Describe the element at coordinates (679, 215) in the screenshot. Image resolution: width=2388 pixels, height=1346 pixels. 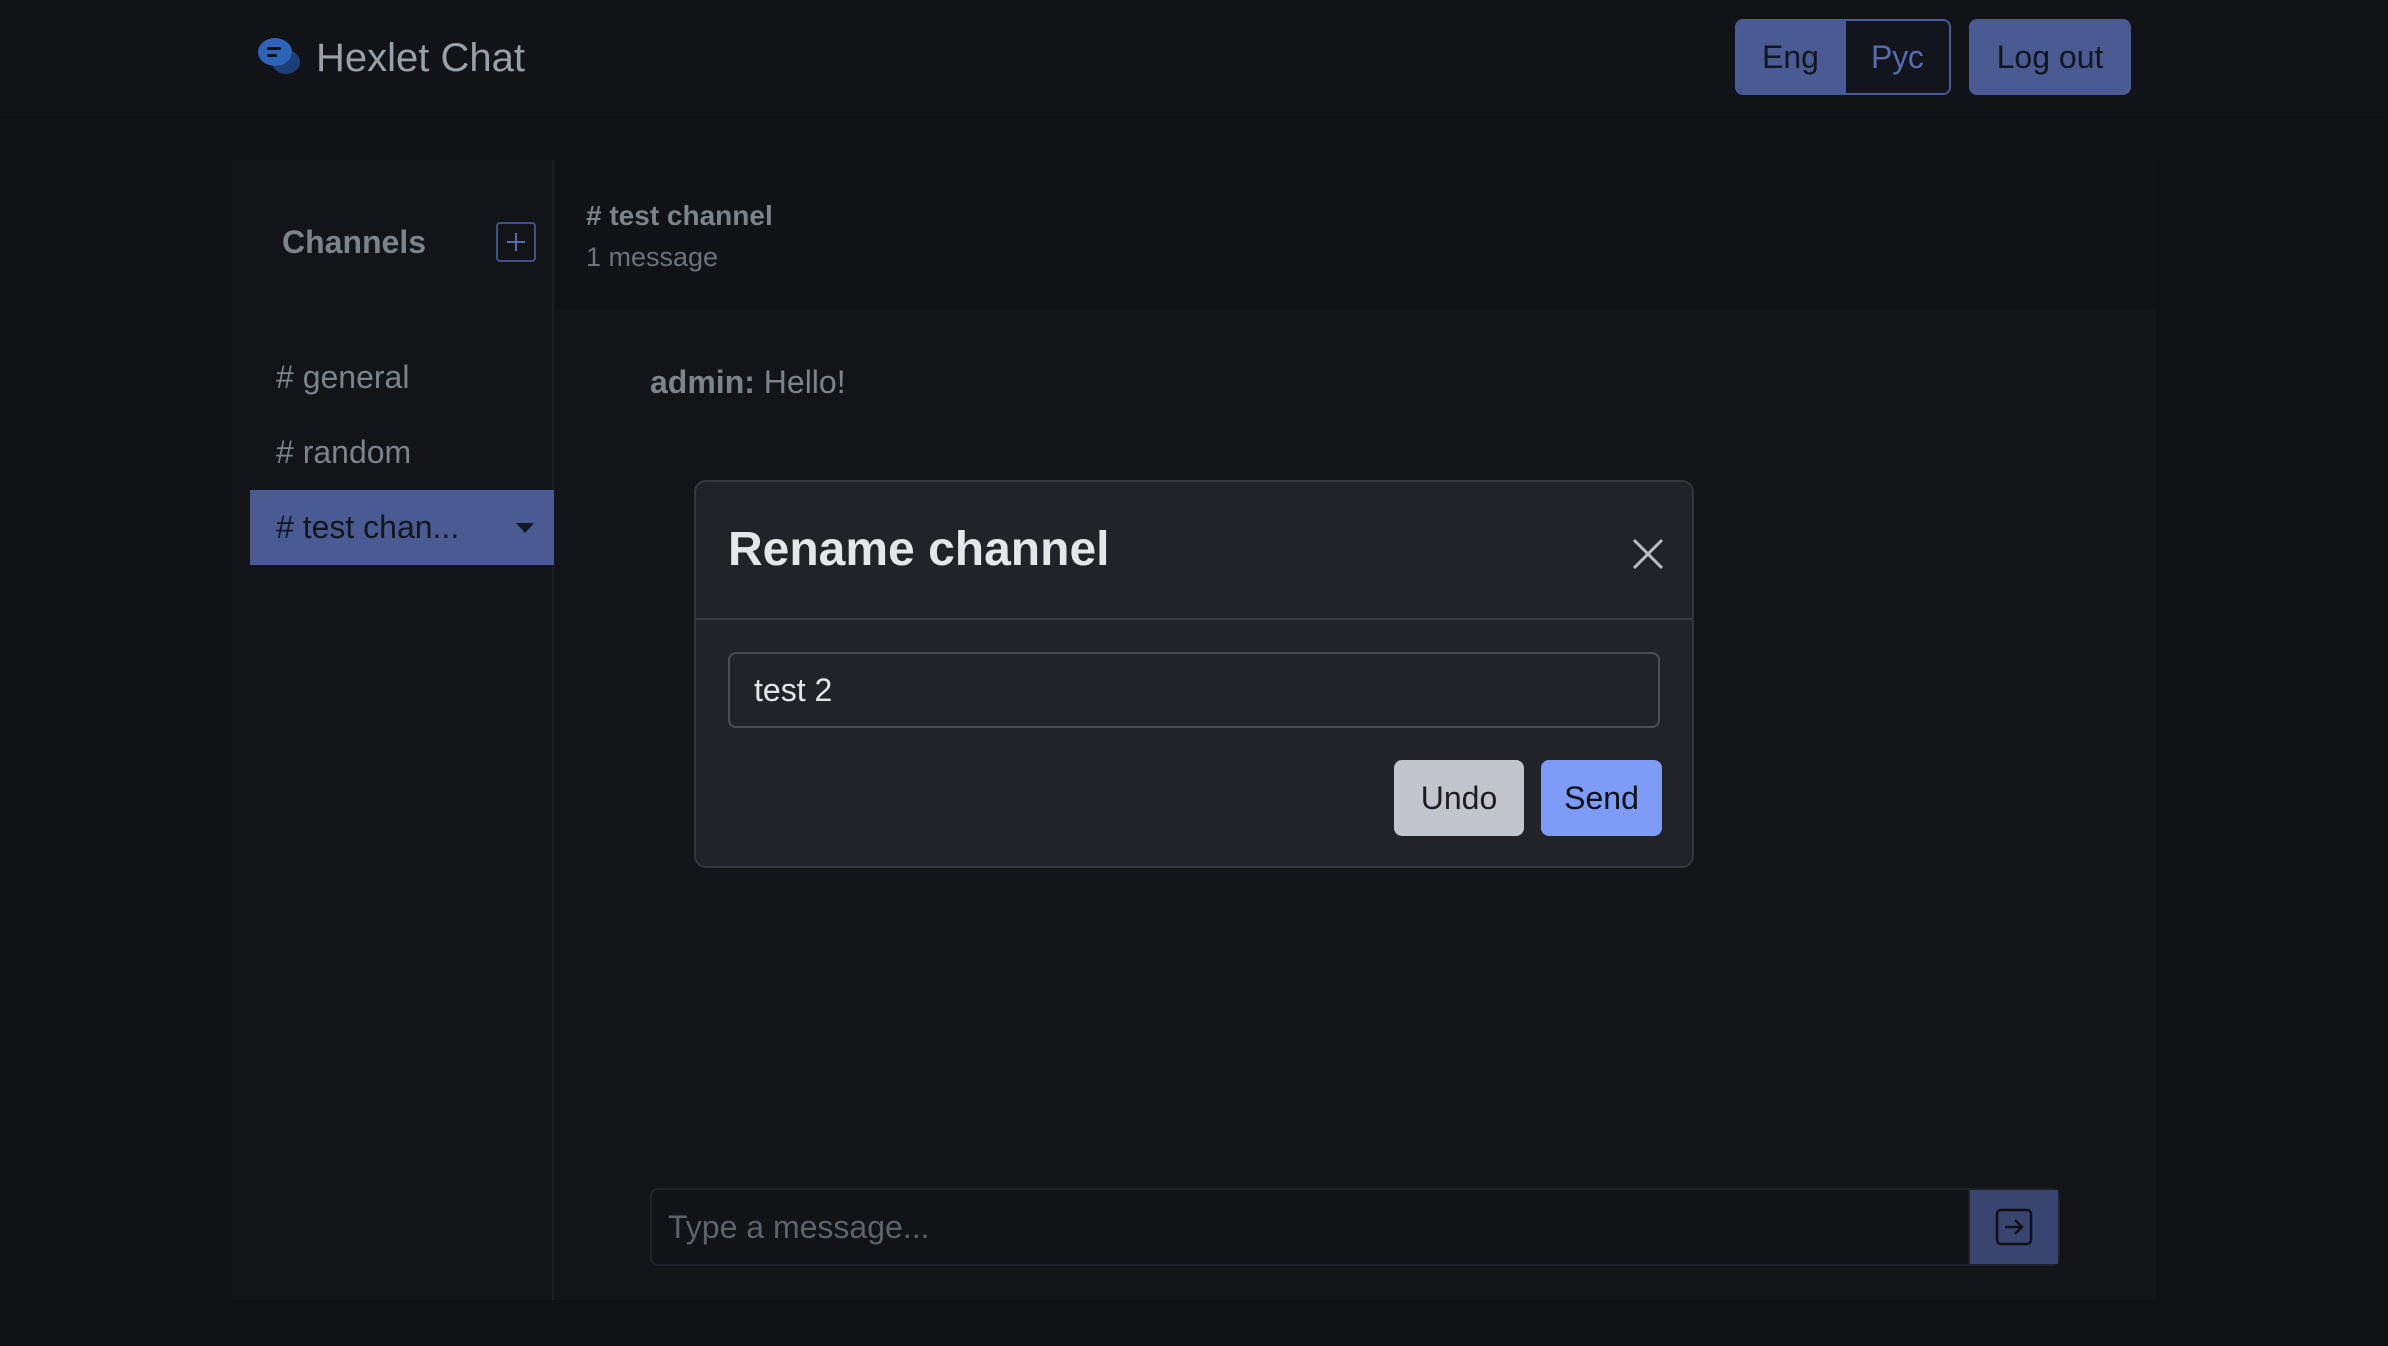
I see `channel-title: # test channel` at that location.